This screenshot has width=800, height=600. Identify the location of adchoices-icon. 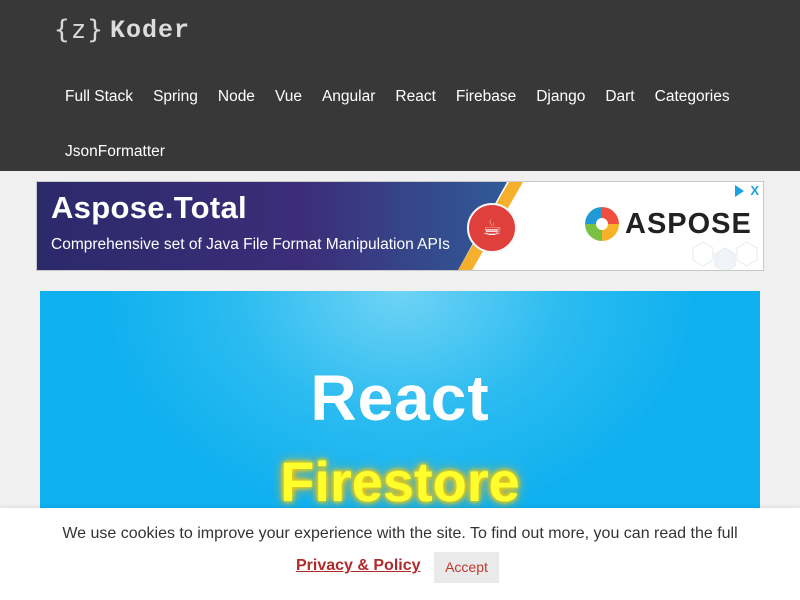
(740, 190).